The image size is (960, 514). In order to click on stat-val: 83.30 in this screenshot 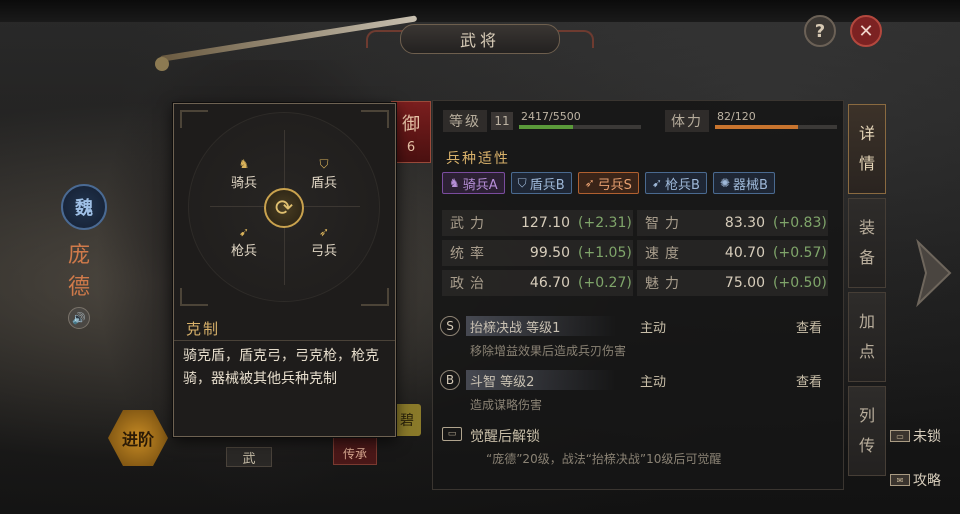, I will do `click(744, 223)`.